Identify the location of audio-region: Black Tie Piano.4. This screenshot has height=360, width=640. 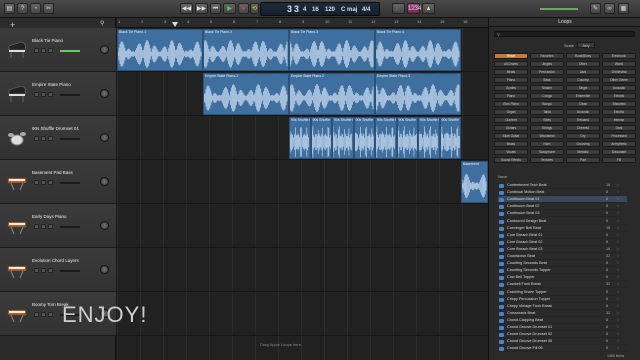
(418, 50).